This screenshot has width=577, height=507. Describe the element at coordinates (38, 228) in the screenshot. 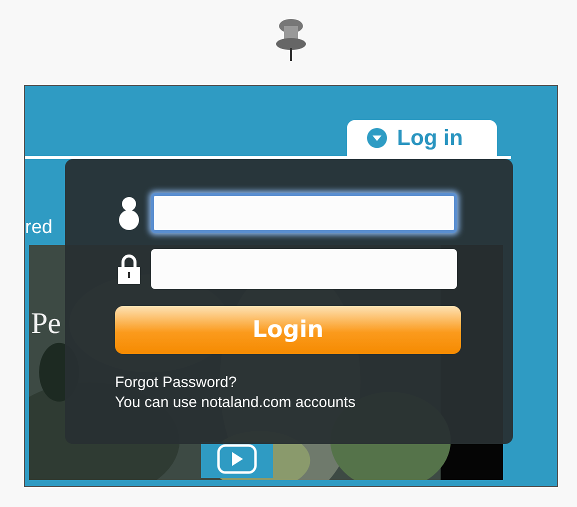

I see `banner-text: red` at that location.